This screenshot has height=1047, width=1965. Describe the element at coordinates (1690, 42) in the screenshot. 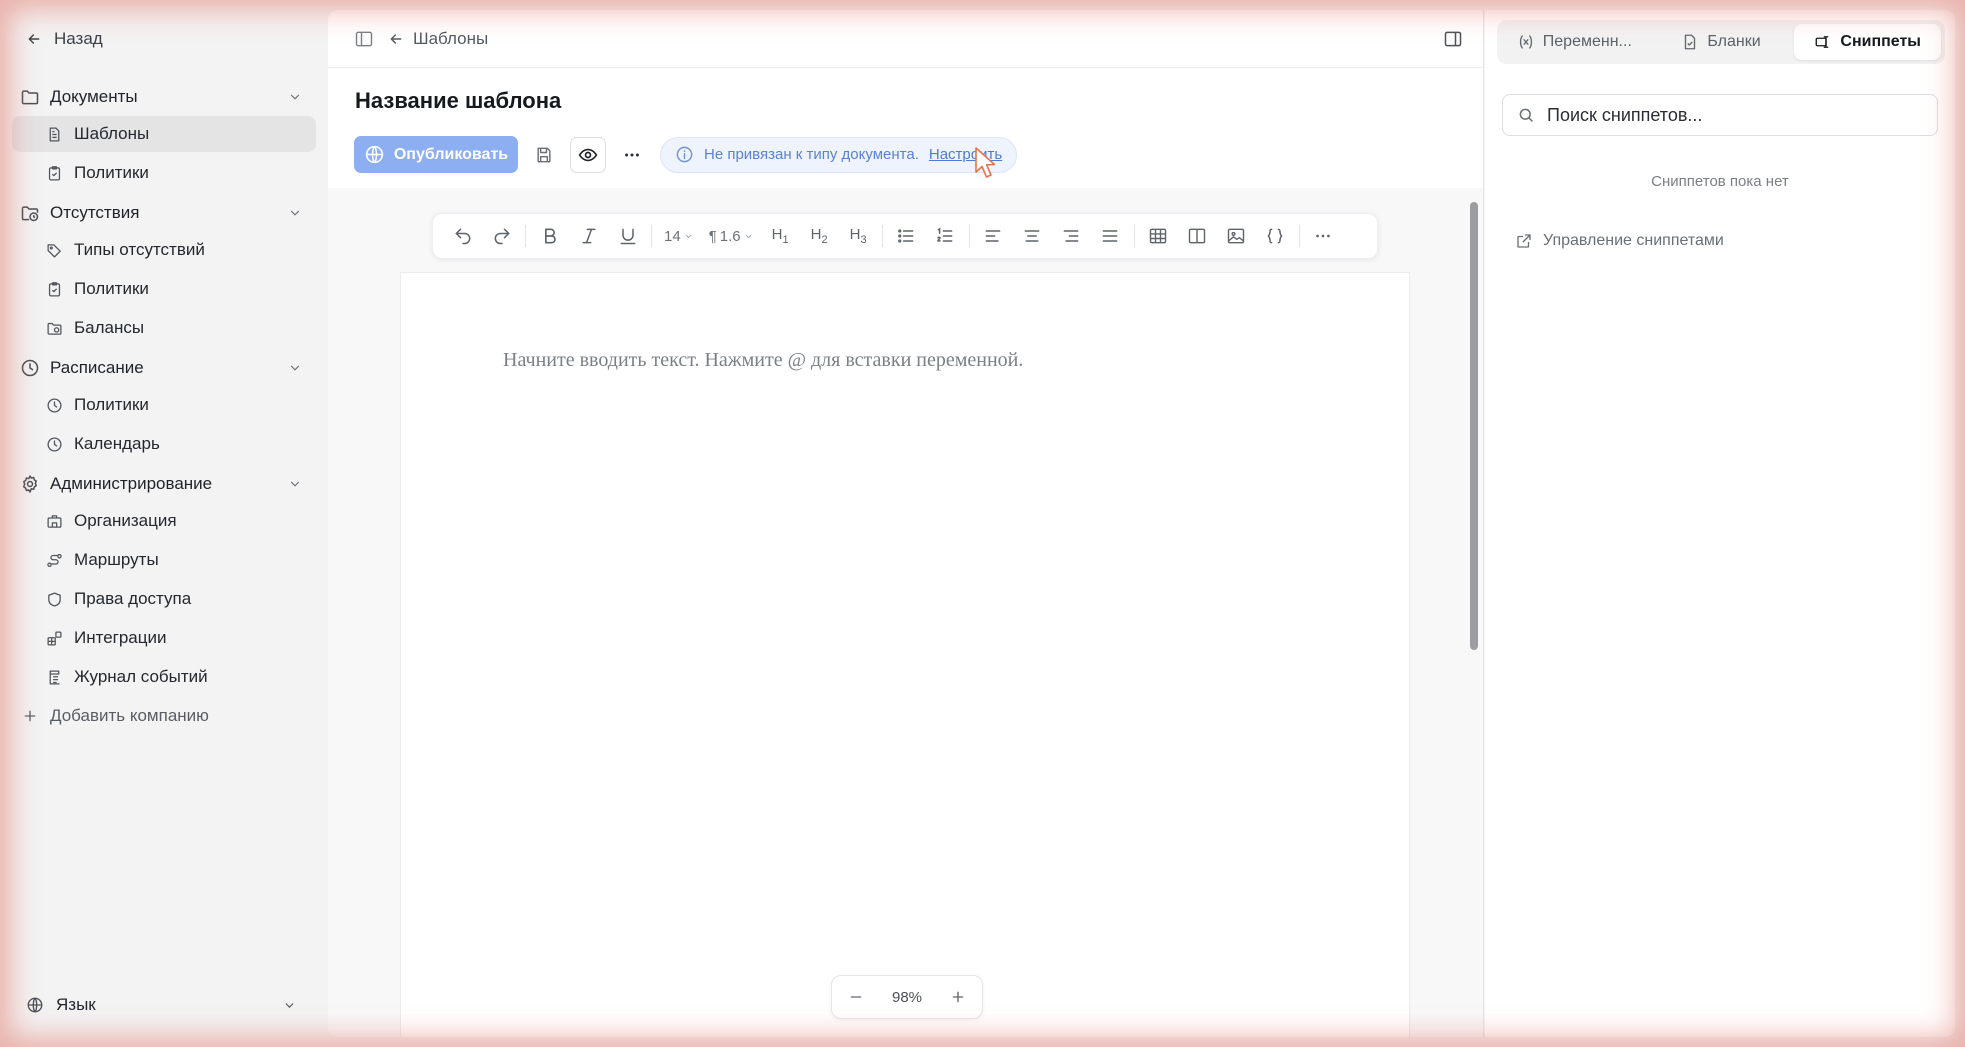

I see `file-form-icon` at that location.